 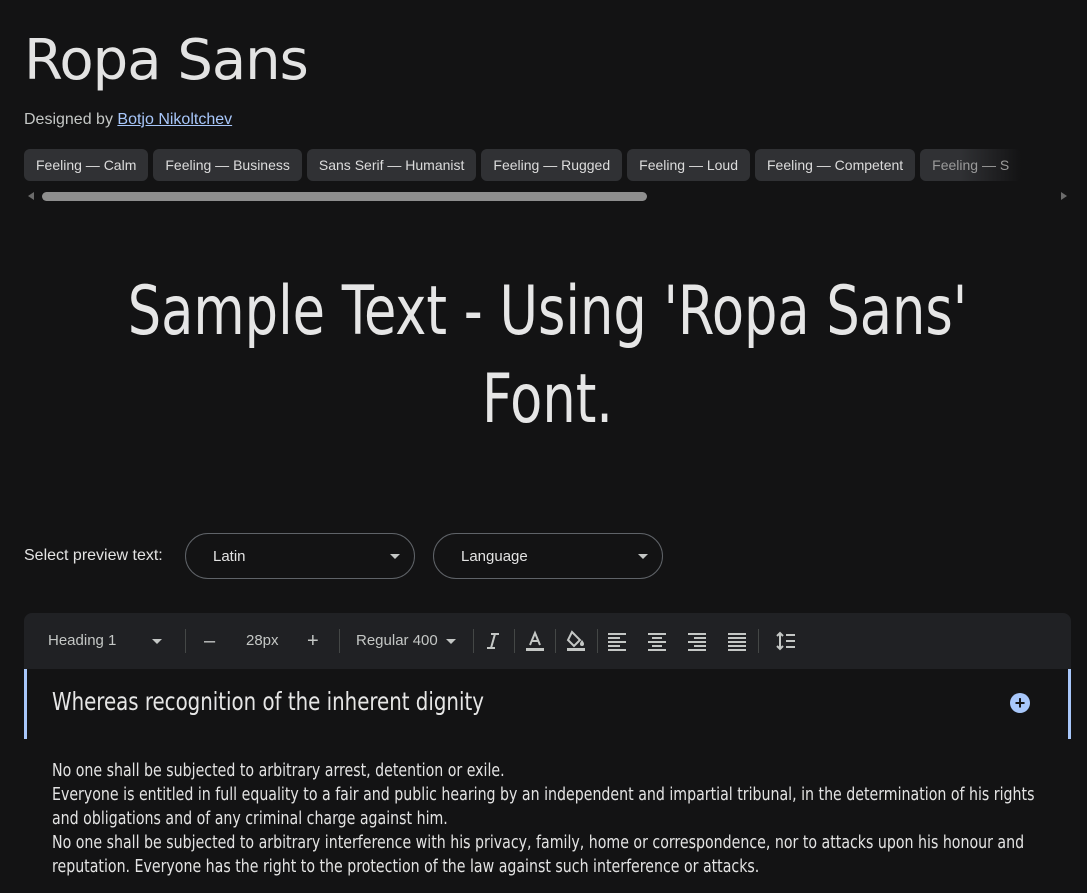 What do you see at coordinates (86, 165) in the screenshot?
I see `tag-chip: Feeling — Calm` at bounding box center [86, 165].